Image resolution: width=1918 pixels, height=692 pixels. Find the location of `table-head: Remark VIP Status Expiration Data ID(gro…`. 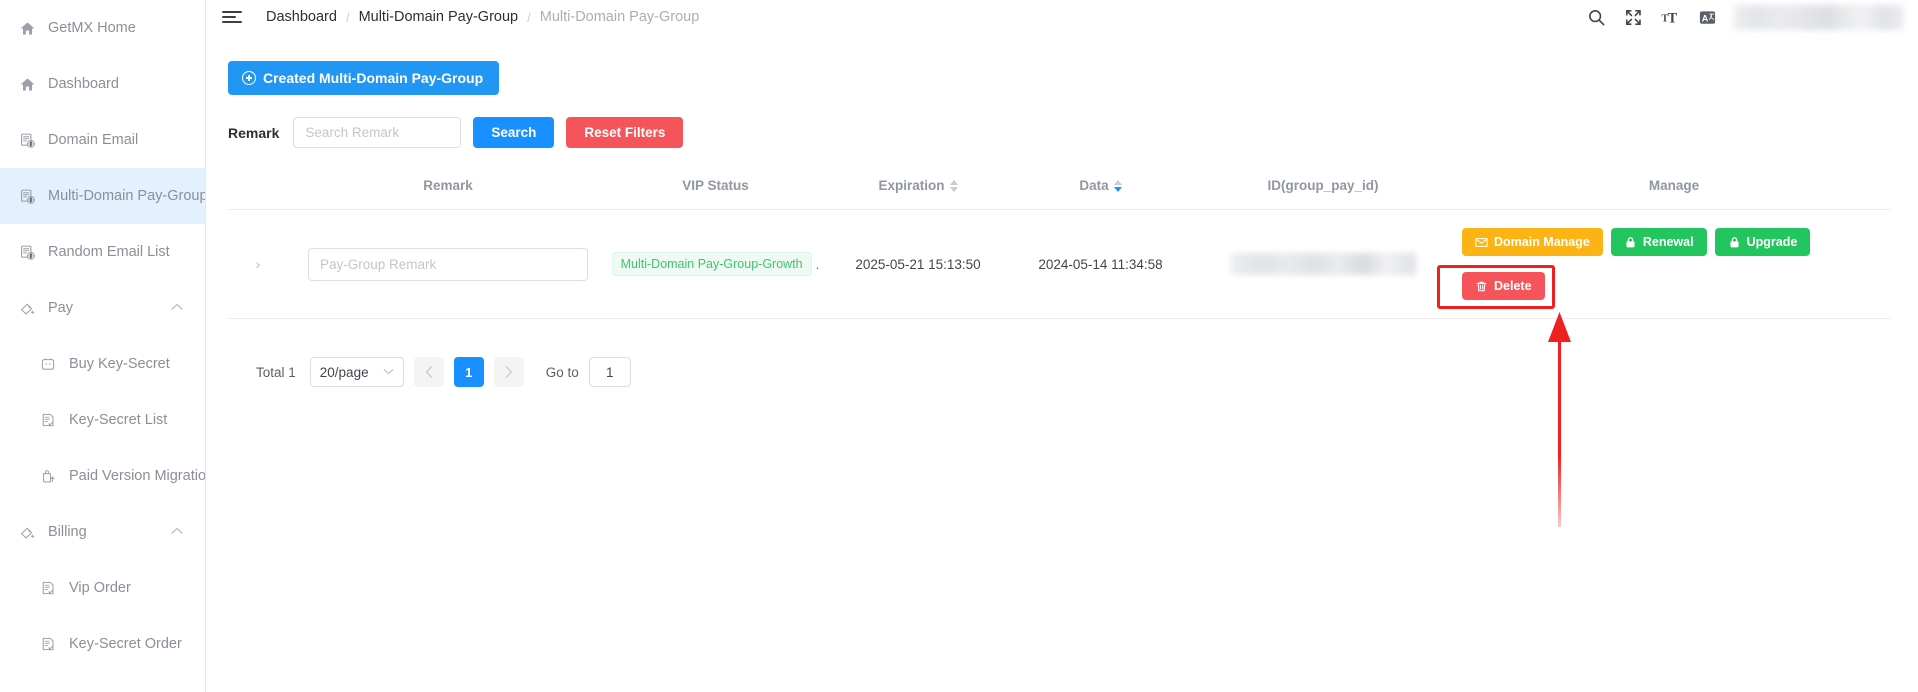

table-head: Remark VIP Status Expiration Data ID(gro… is located at coordinates (1059, 194).